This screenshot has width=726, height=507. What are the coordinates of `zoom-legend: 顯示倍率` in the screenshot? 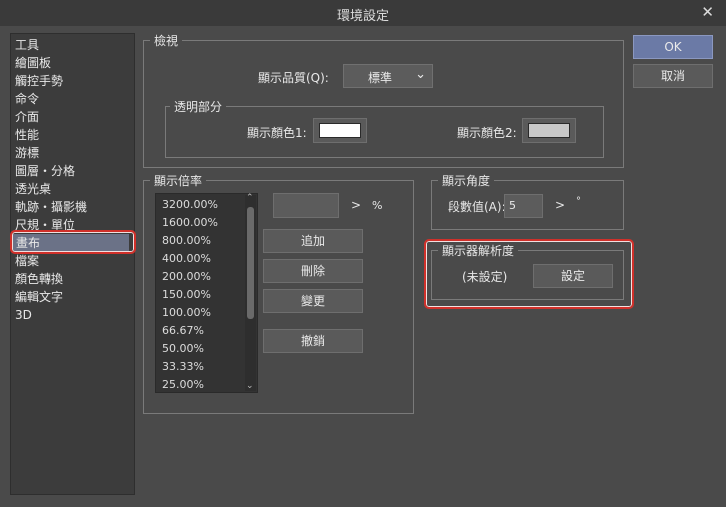 It's located at (178, 180).